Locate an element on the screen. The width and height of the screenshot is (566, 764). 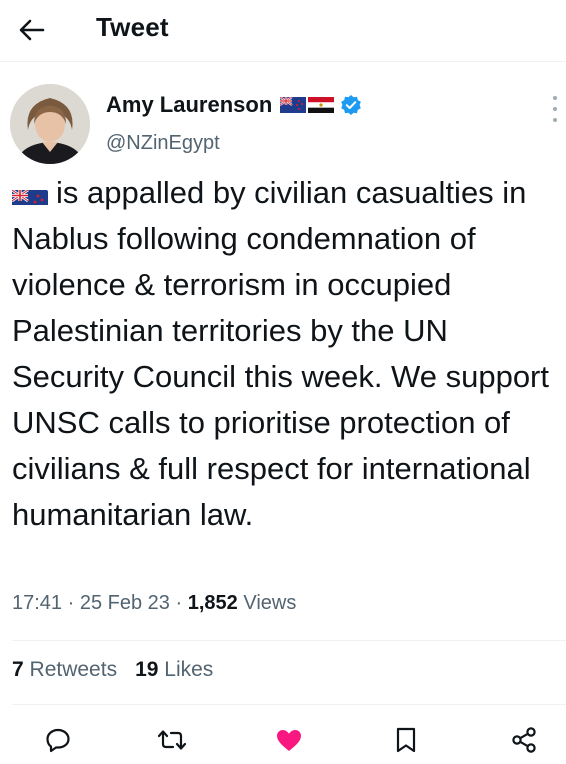
likes-label: Likes is located at coordinates (189, 669).